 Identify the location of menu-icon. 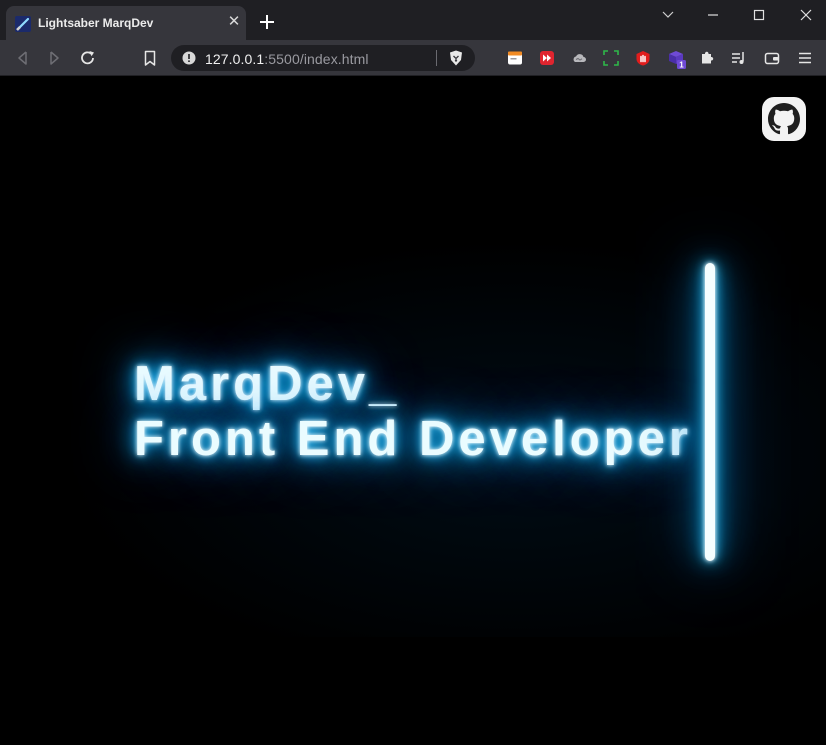
(805, 58).